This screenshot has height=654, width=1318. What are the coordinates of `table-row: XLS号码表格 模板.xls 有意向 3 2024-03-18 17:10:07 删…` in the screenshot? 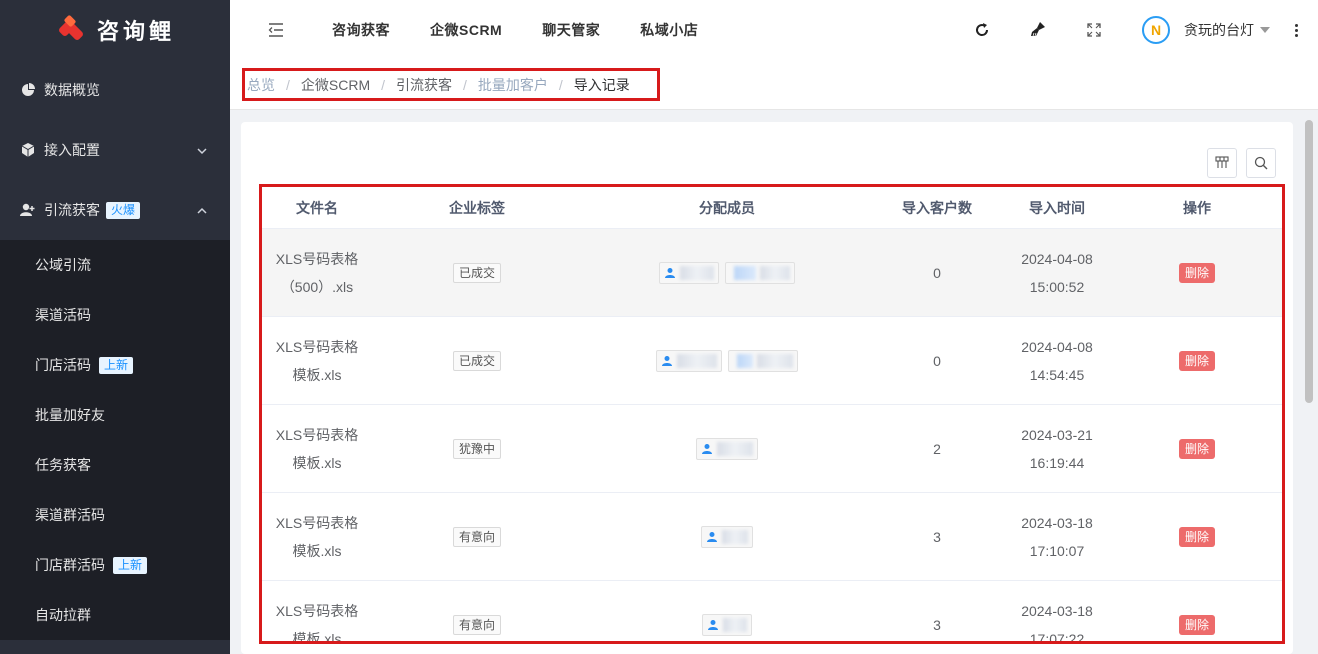 It's located at (772, 537).